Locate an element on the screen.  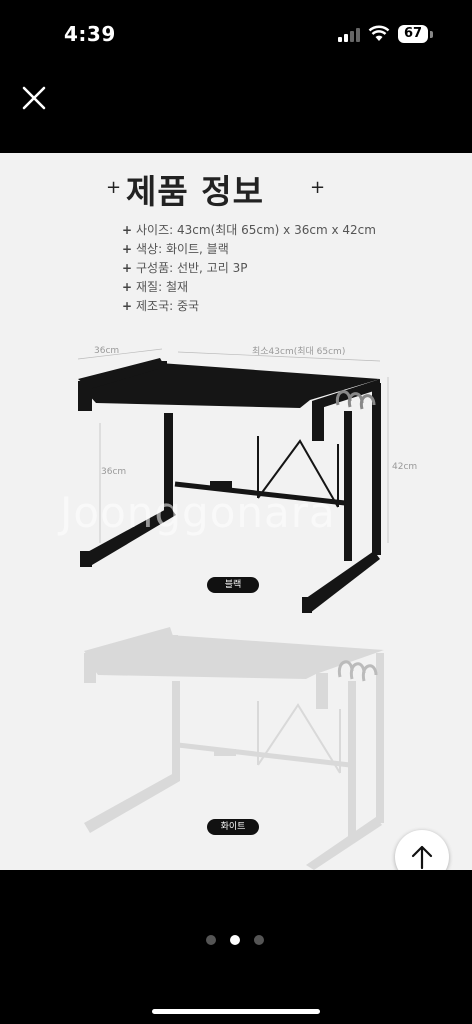
wifi-icon is located at coordinates (379, 33).